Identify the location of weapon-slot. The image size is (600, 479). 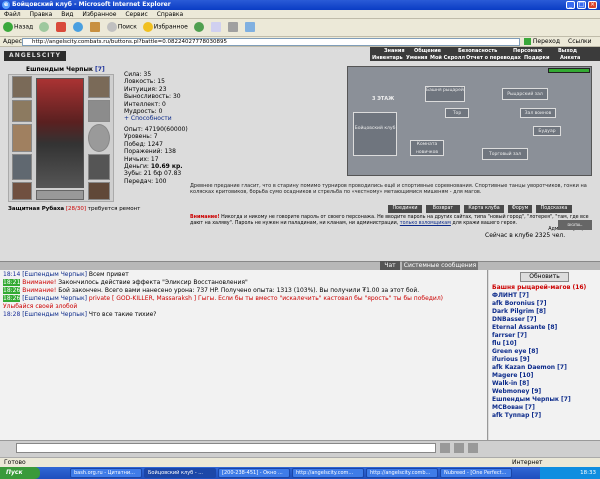
(22, 138).